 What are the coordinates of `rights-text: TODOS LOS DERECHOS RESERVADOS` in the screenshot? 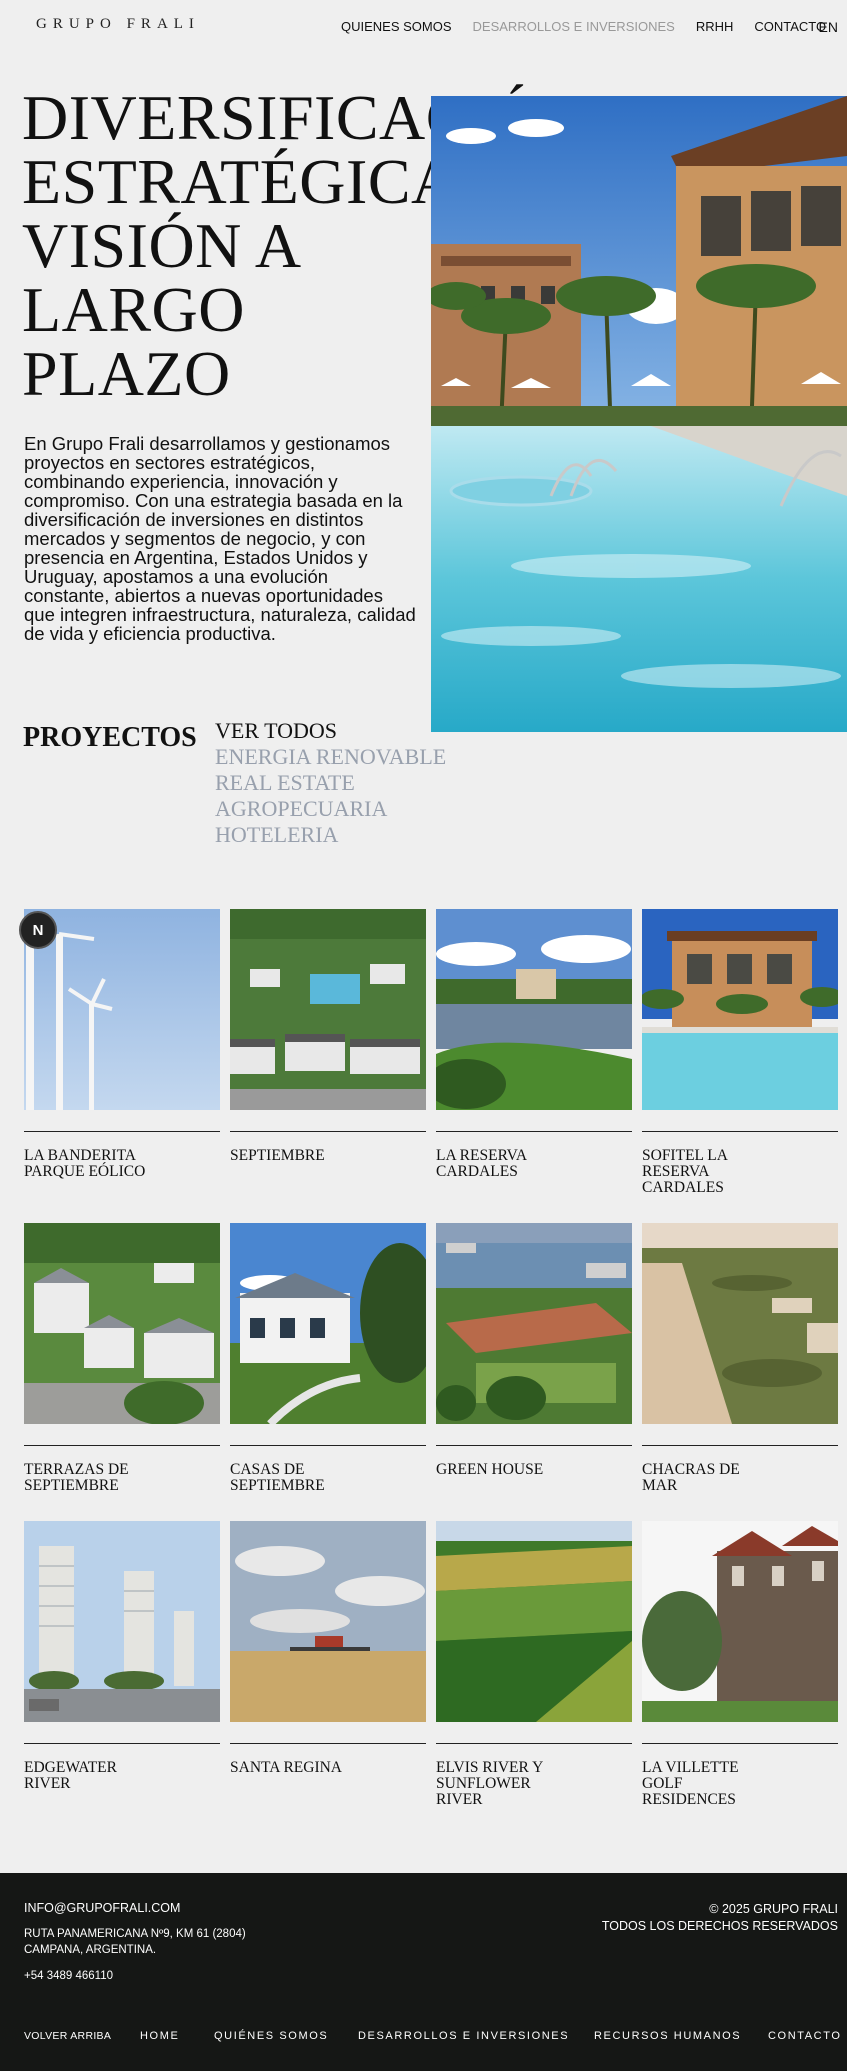 It's located at (719, 1926).